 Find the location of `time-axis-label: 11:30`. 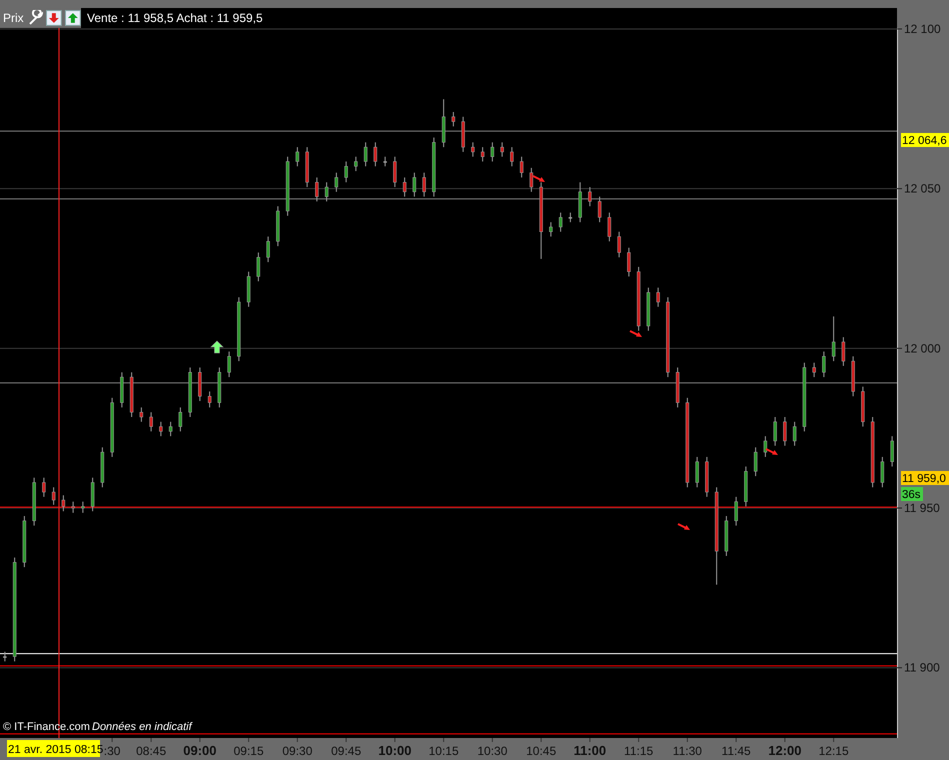

time-axis-label: 11:30 is located at coordinates (687, 751).